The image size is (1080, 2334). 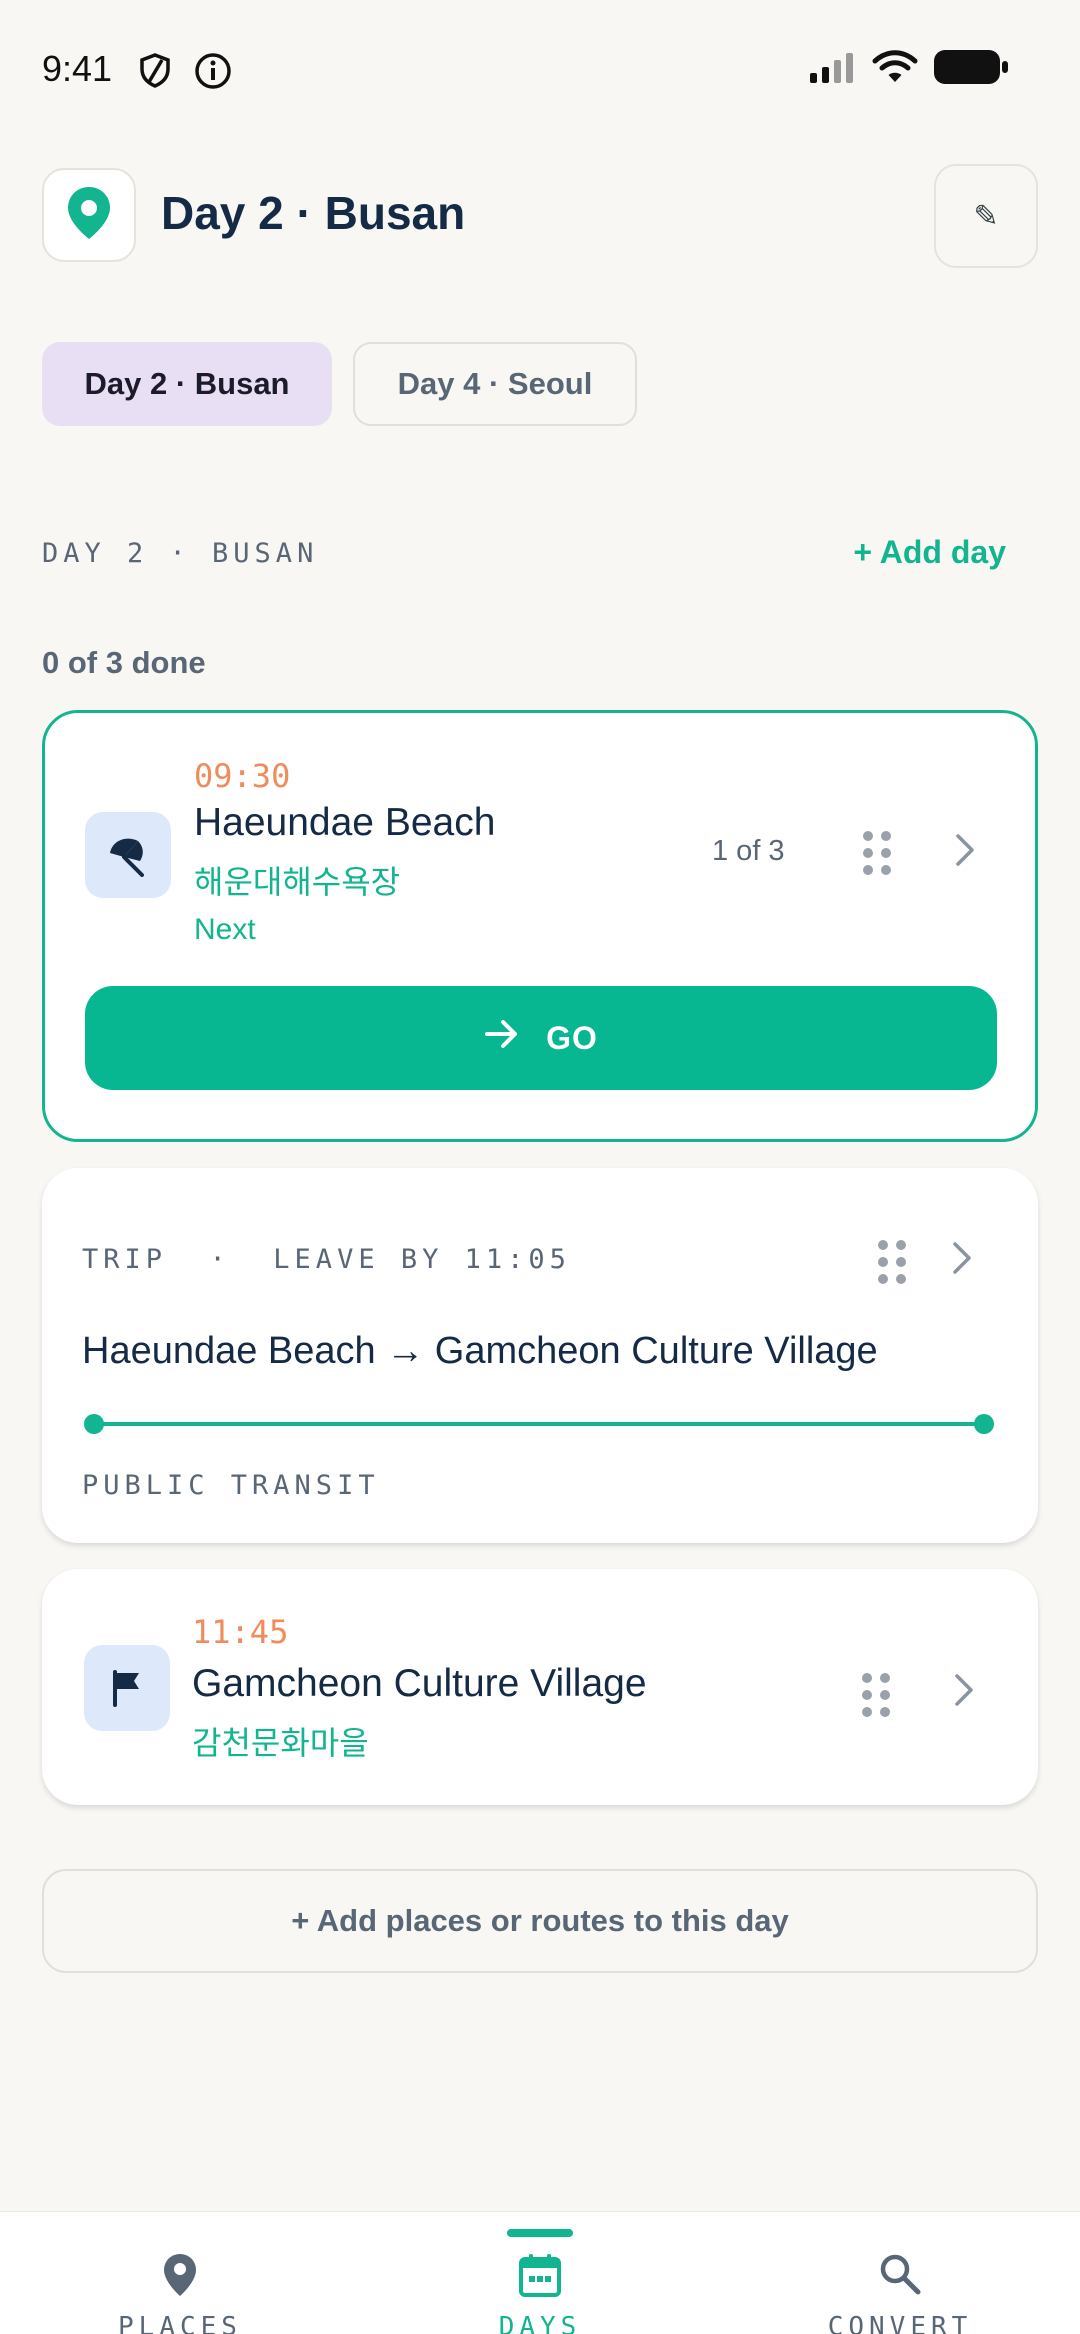 What do you see at coordinates (833, 69) in the screenshot?
I see `cellular-signal-icon` at bounding box center [833, 69].